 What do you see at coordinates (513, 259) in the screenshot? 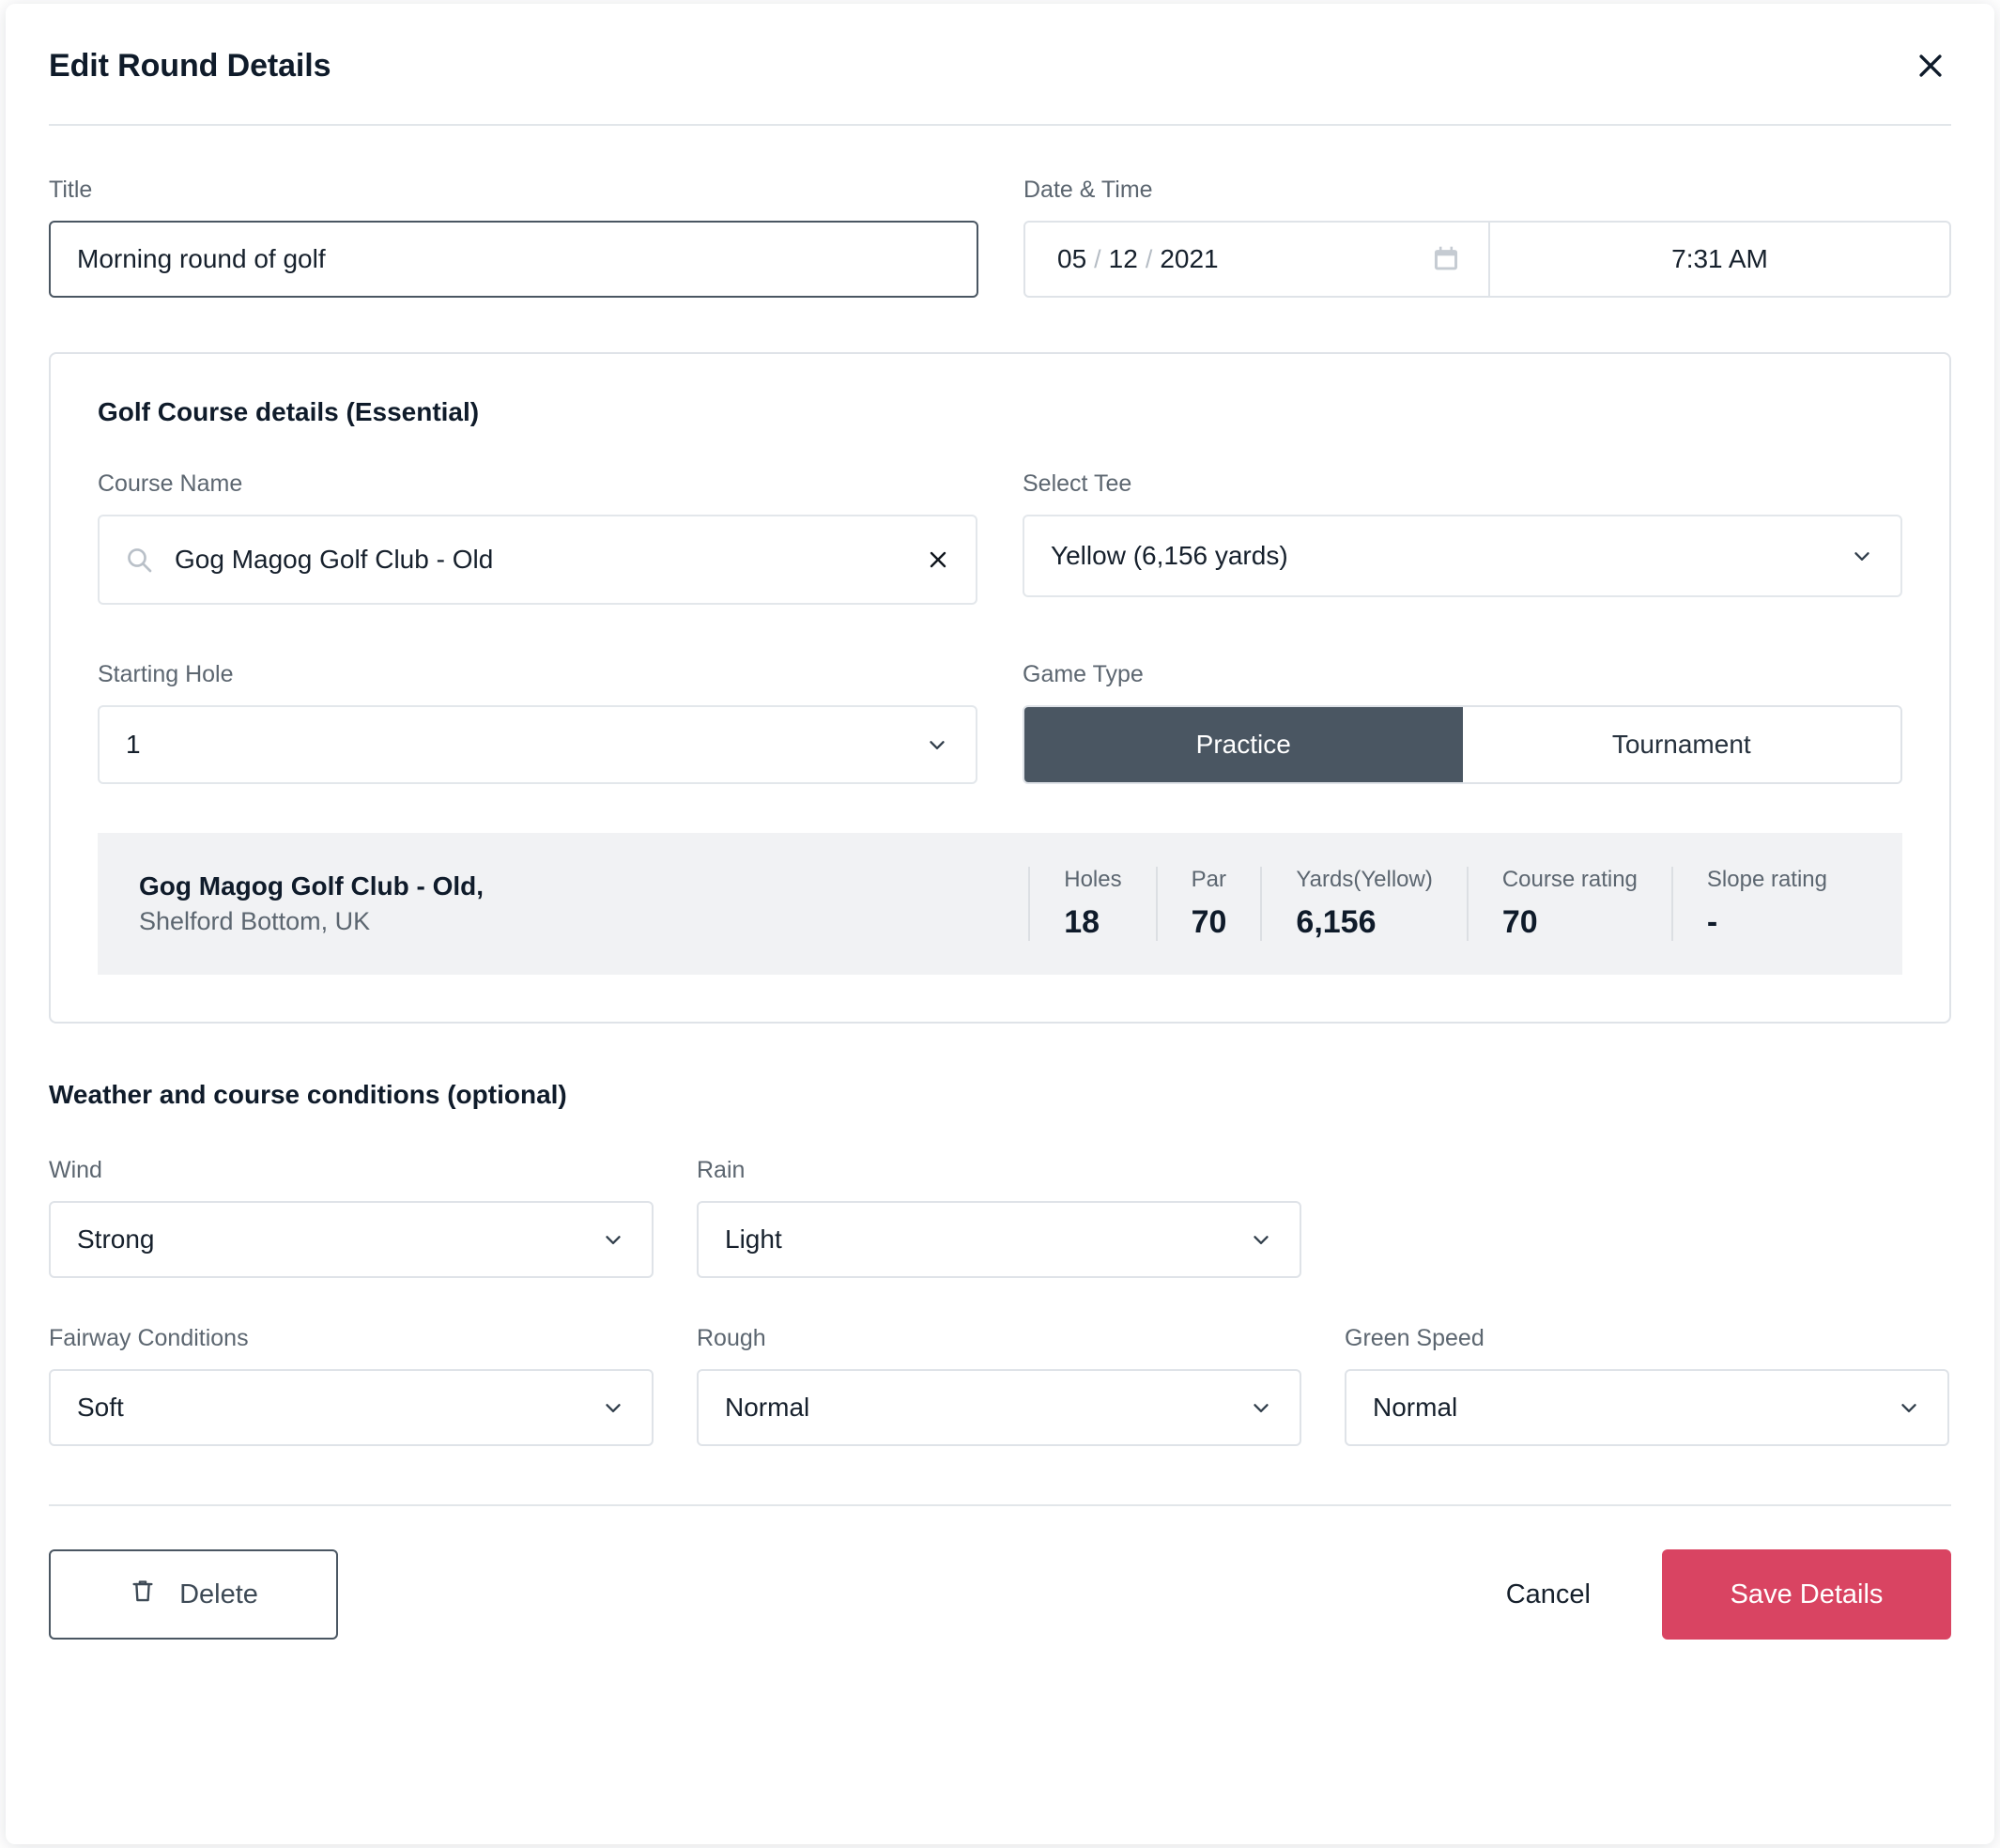
I see `title-input: Morning round of golf` at bounding box center [513, 259].